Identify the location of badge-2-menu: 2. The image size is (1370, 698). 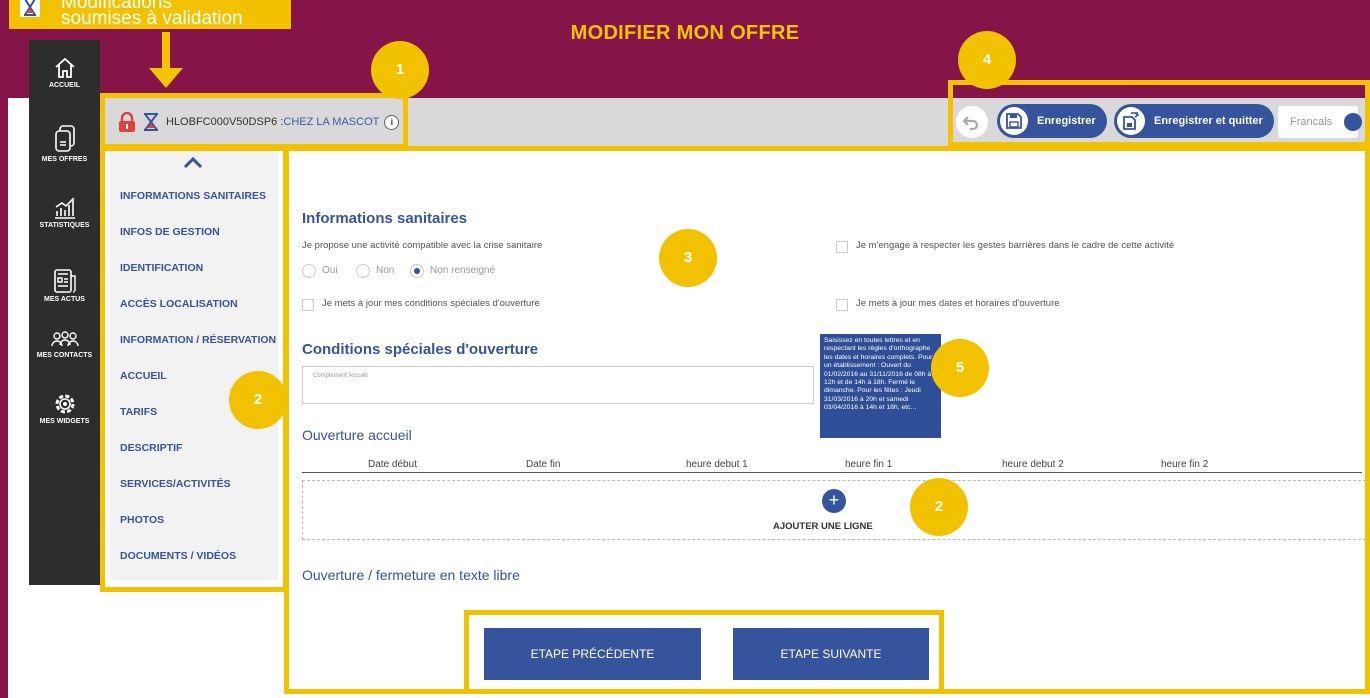
(258, 400).